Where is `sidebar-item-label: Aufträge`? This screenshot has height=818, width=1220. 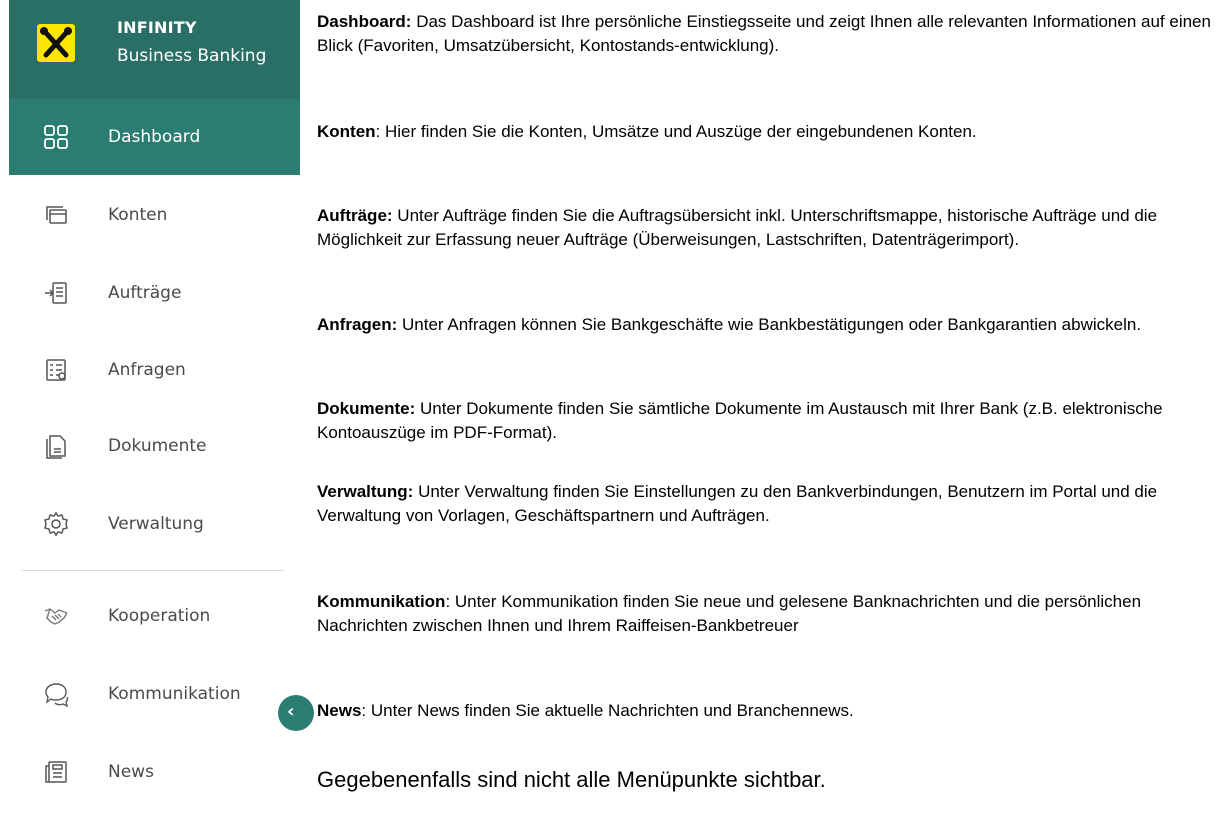 sidebar-item-label: Aufträge is located at coordinates (145, 293).